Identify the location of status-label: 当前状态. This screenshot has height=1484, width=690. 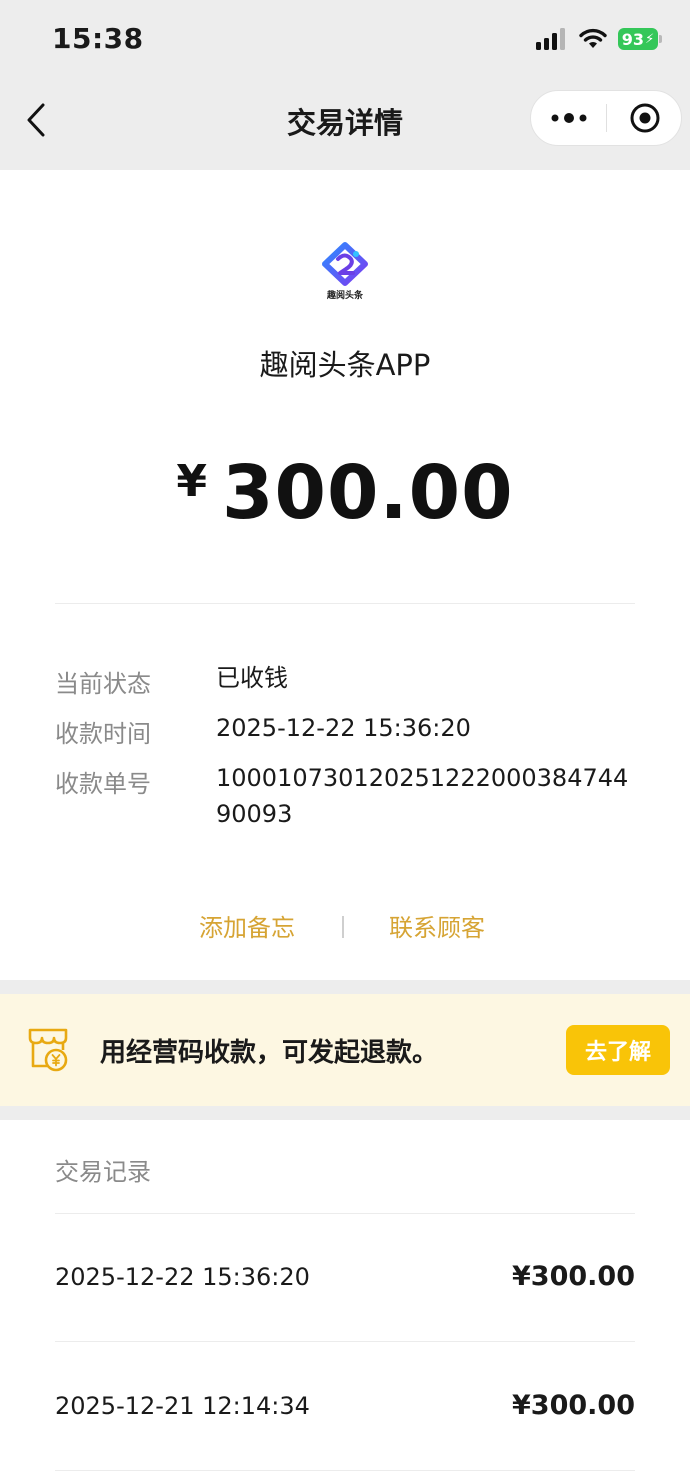
(103, 684).